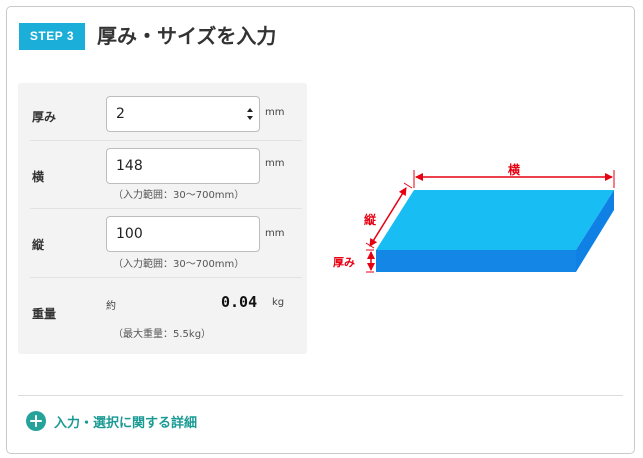 The height and width of the screenshot is (458, 643). I want to click on weight-approx-prefix: 約, so click(111, 306).